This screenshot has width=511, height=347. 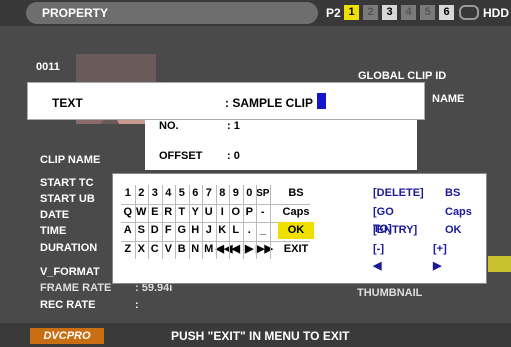 I want to click on date-label: DATE, so click(x=55, y=215).